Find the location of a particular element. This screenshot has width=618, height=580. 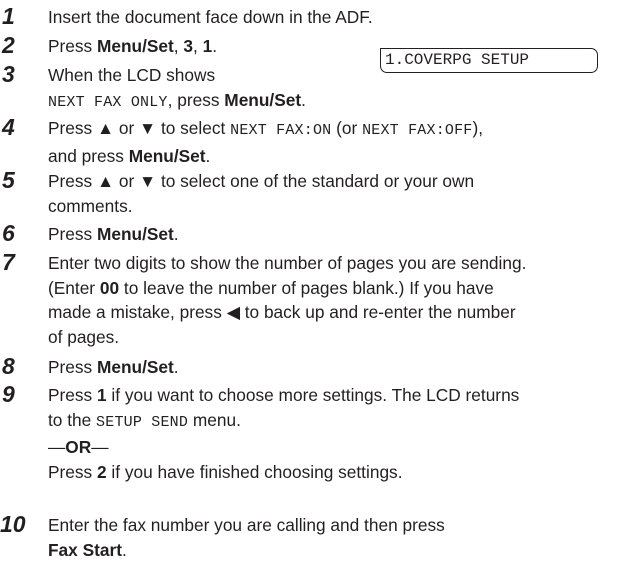

text-run: and press is located at coordinates (88, 155).